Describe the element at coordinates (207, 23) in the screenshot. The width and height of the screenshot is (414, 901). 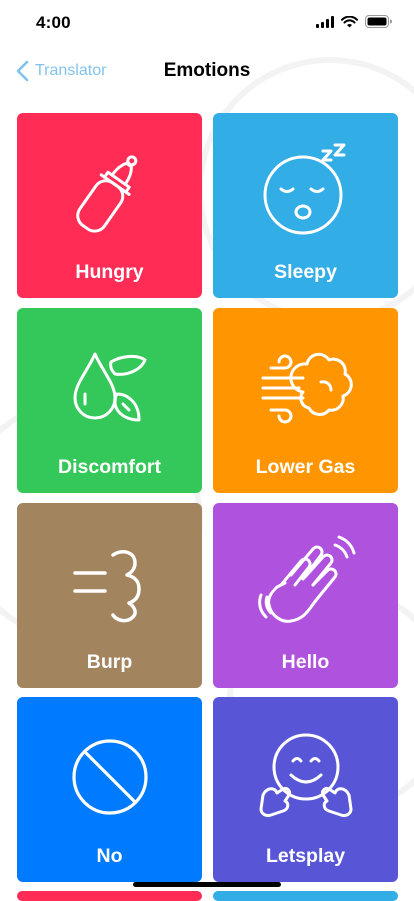
I see `status-bar: 4:00` at that location.